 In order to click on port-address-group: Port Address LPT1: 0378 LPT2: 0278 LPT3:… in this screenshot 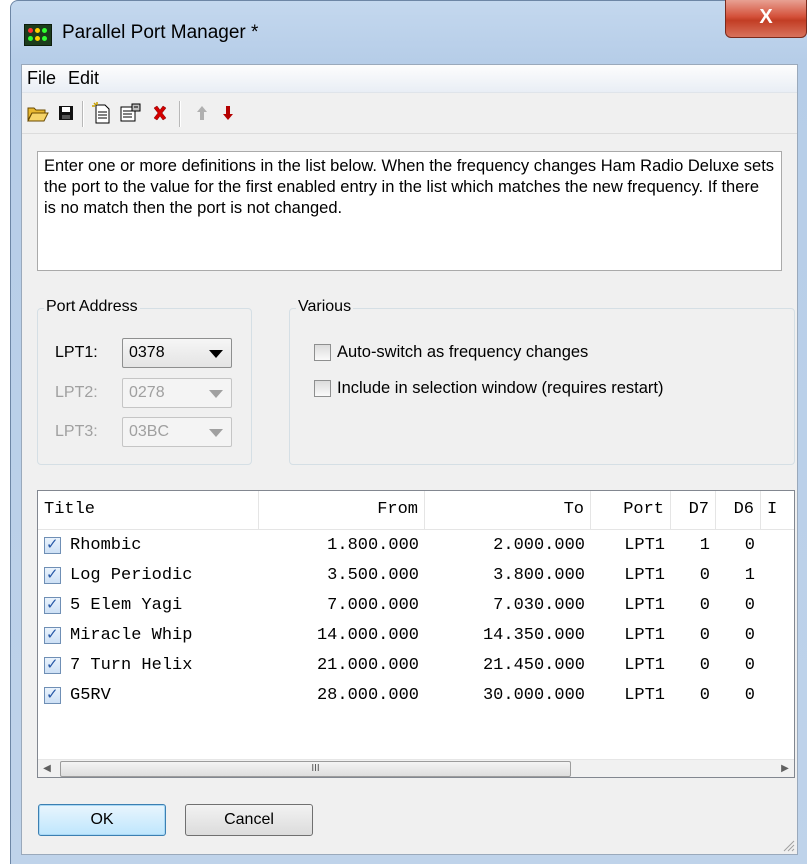, I will do `click(144, 381)`.